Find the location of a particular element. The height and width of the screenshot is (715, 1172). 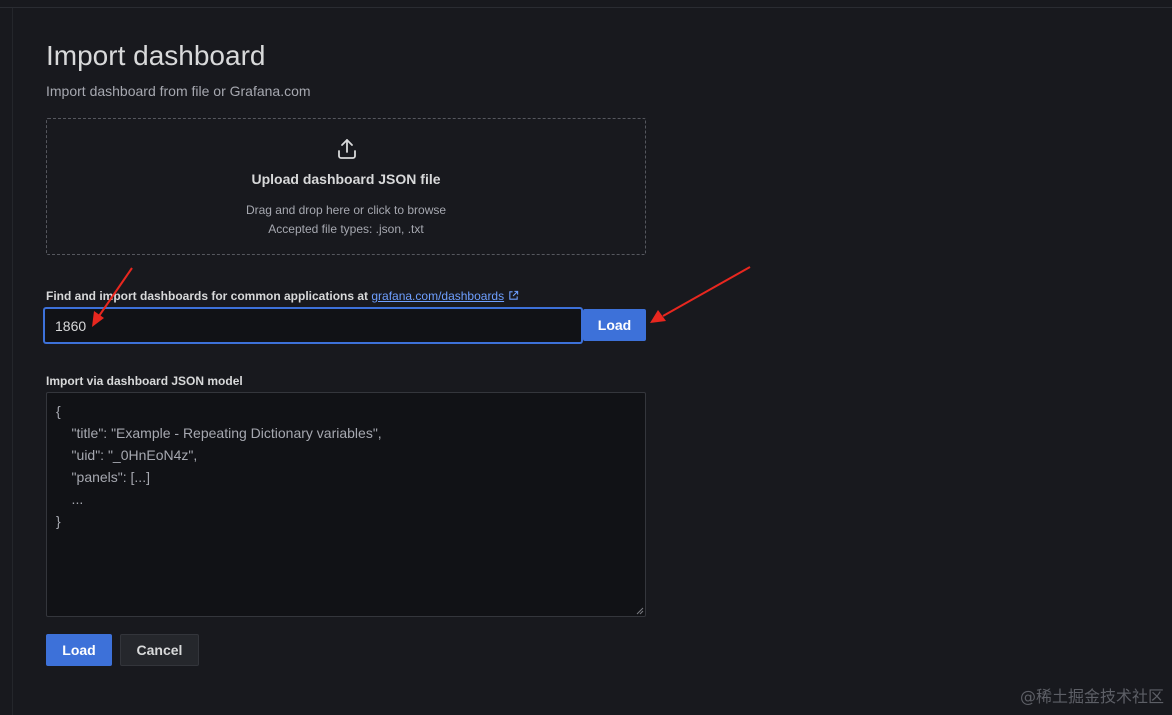

upload-title: Upload dashboard JSON file is located at coordinates (346, 179).